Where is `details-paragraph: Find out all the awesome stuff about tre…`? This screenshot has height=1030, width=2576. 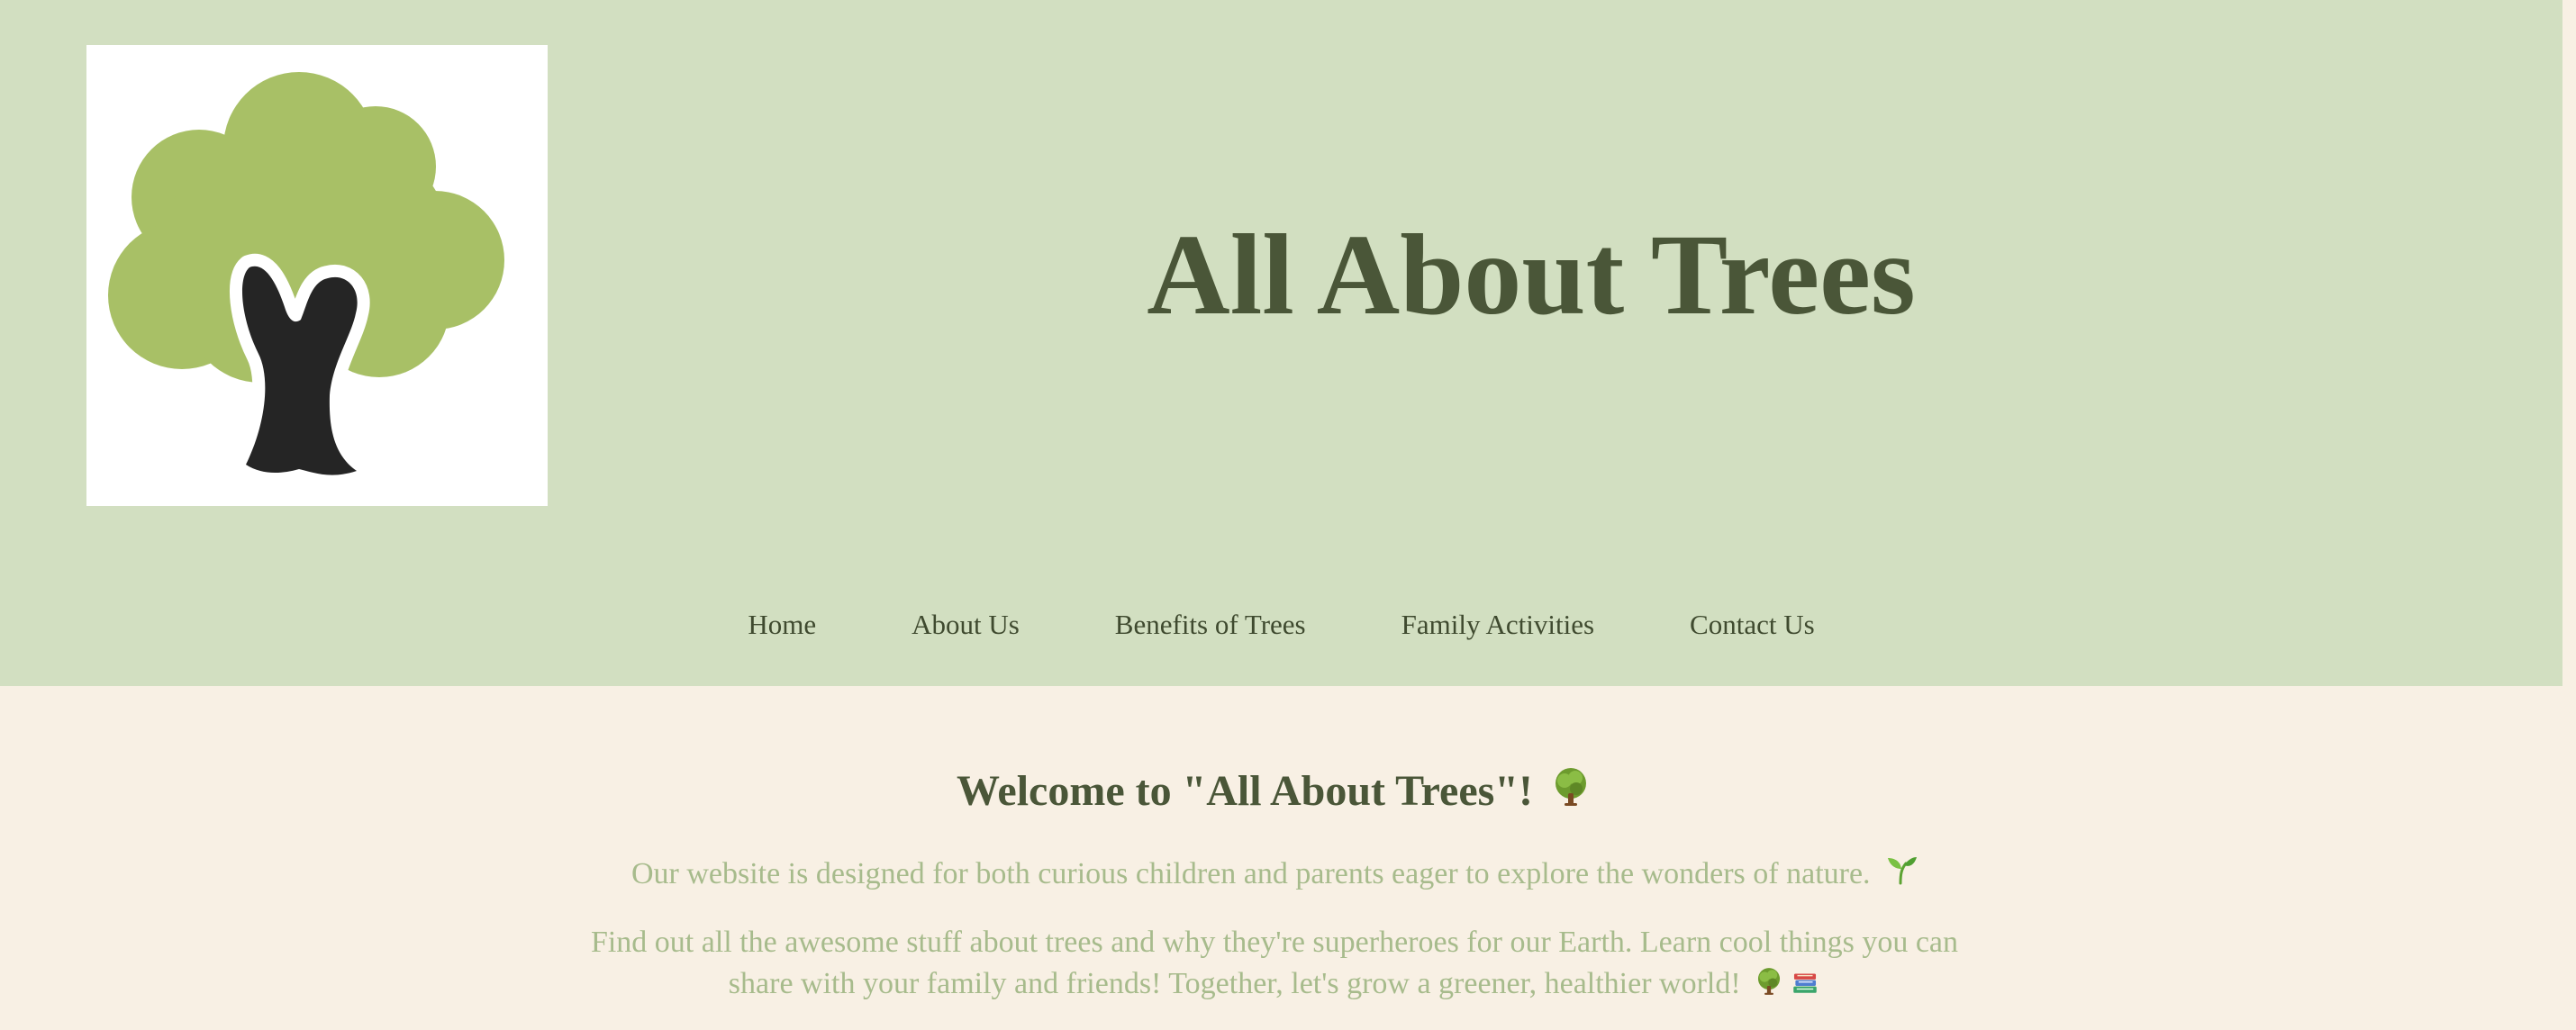
details-paragraph: Find out all the awesome stuff about tre… is located at coordinates (1274, 963).